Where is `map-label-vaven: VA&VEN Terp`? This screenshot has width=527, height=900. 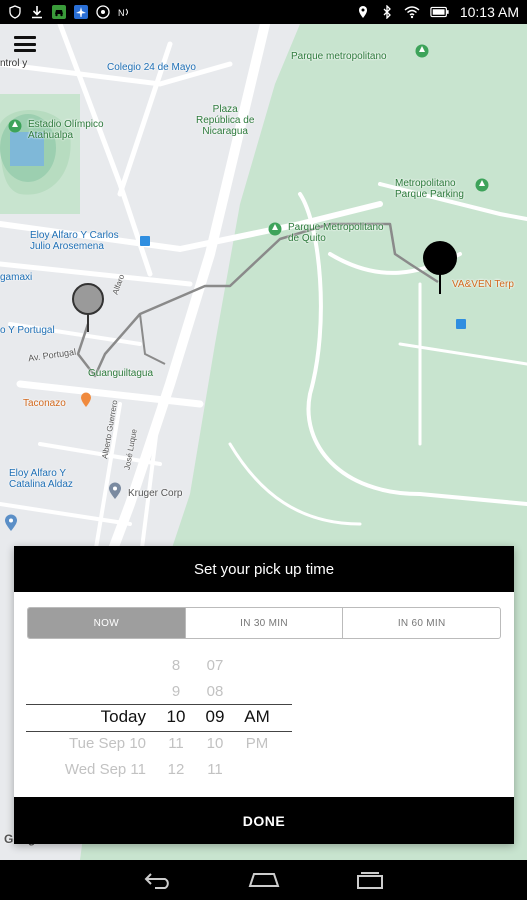
map-label-vaven: VA&VEN Terp is located at coordinates (483, 284).